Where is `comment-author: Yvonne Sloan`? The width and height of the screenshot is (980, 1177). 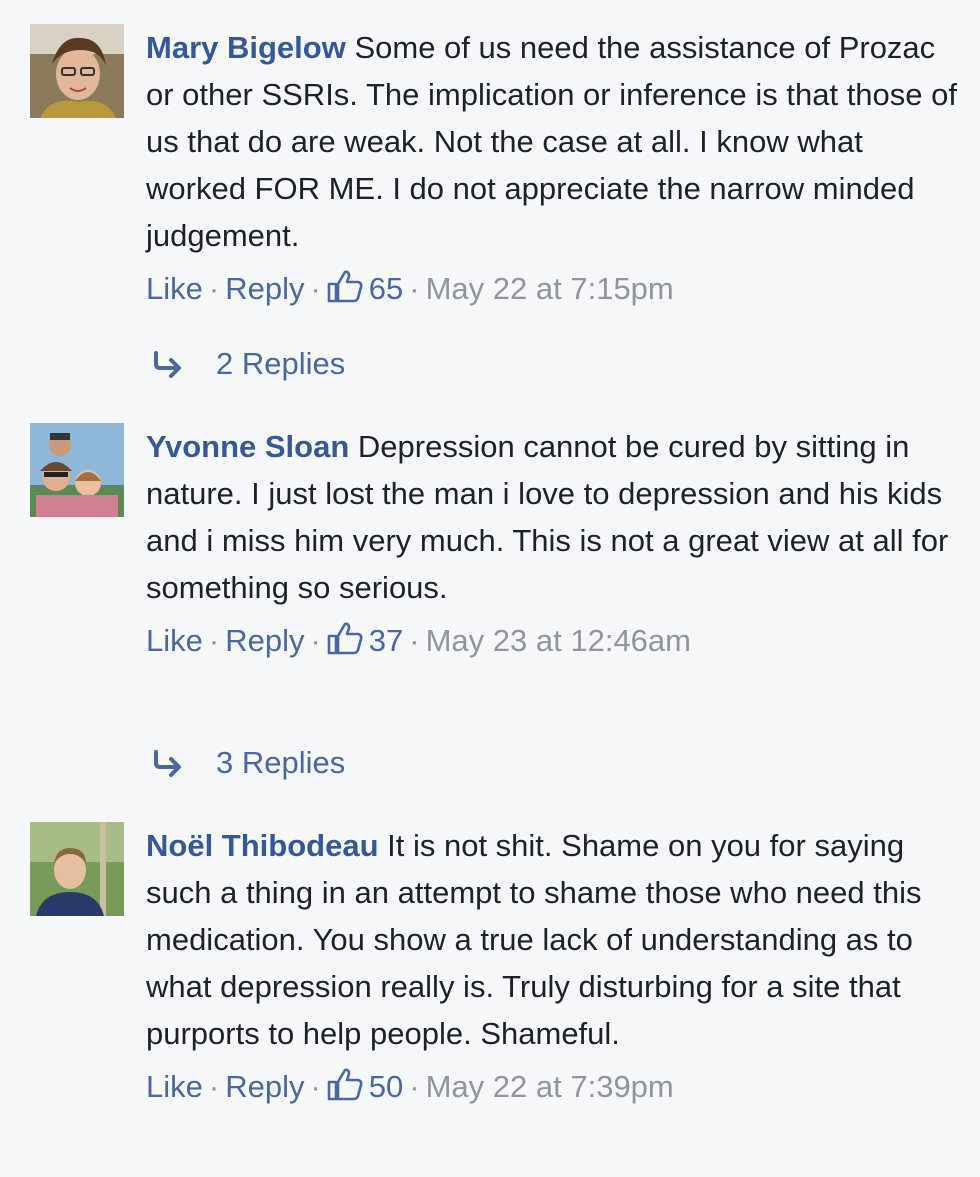 comment-author: Yvonne Sloan is located at coordinates (247, 446).